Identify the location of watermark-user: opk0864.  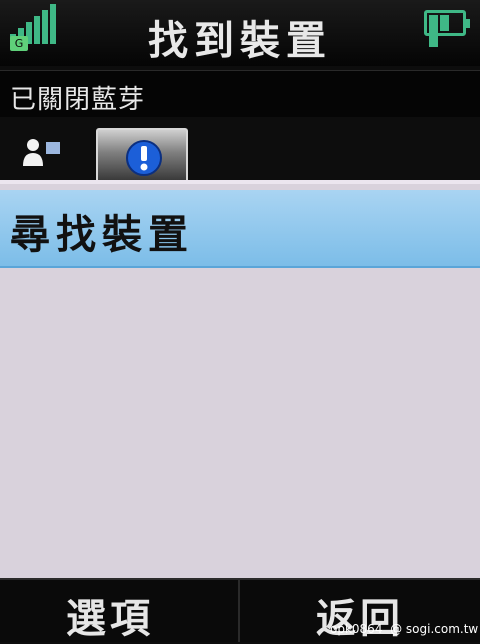
(356, 629).